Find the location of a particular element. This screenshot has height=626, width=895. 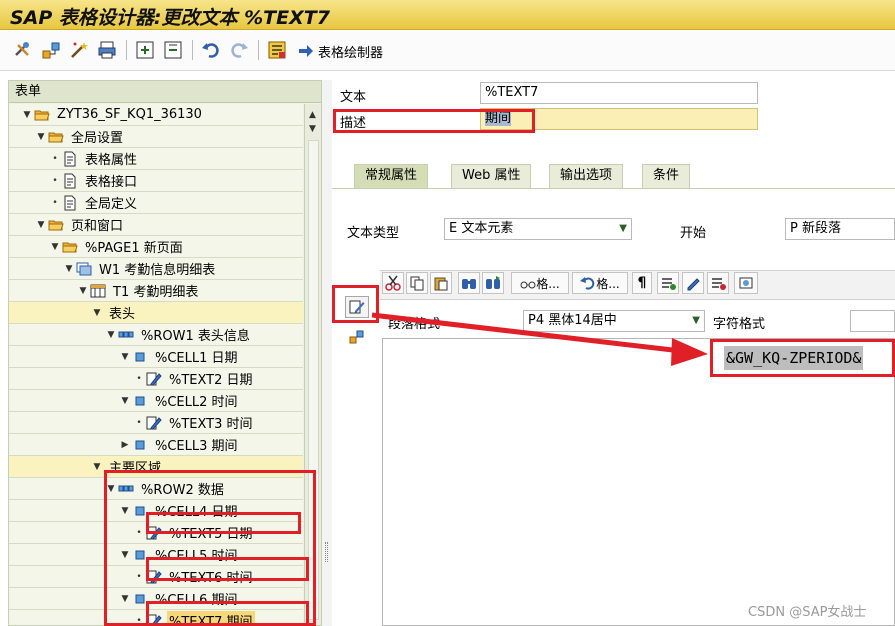

tree-node: ▼ 主要区域 is located at coordinates (156, 467).